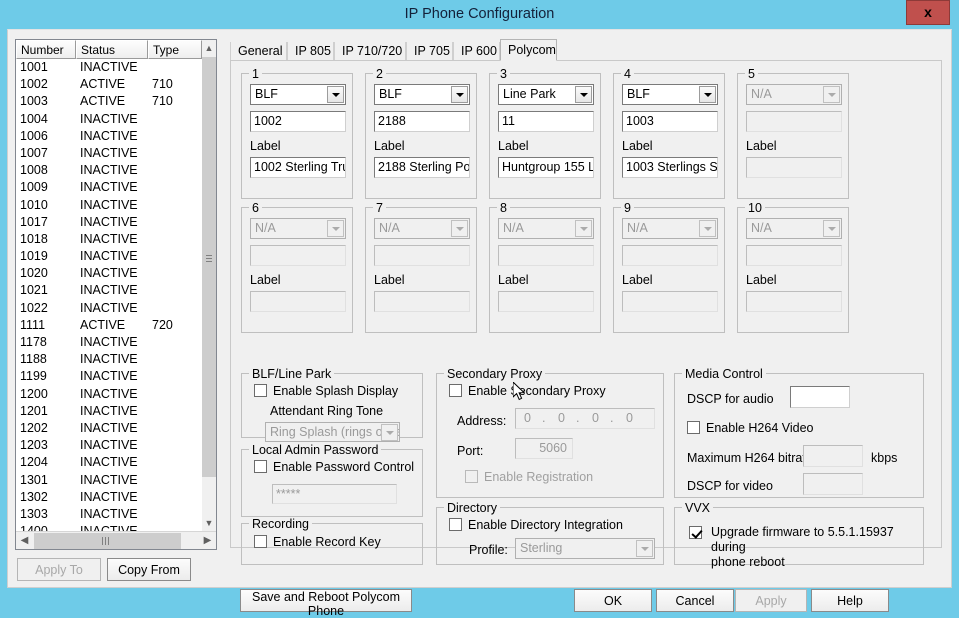 This screenshot has width=959, height=618. What do you see at coordinates (546, 167) in the screenshot?
I see `key-label-input: Huntgroup 155 LP` at bounding box center [546, 167].